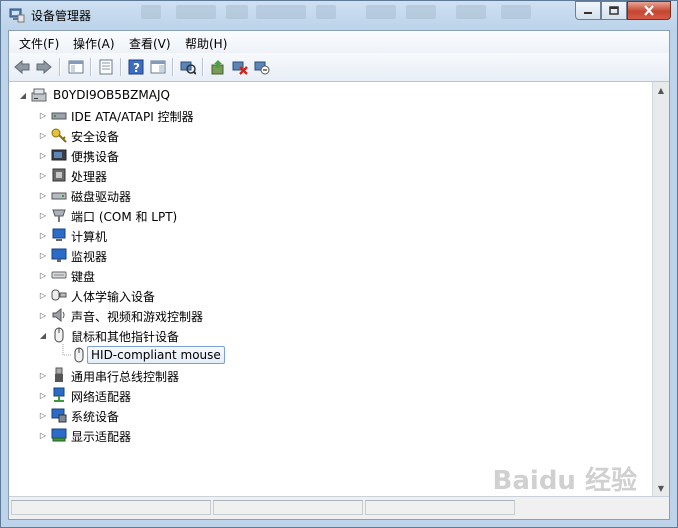  I want to click on tree-connectors, so click(66, 350).